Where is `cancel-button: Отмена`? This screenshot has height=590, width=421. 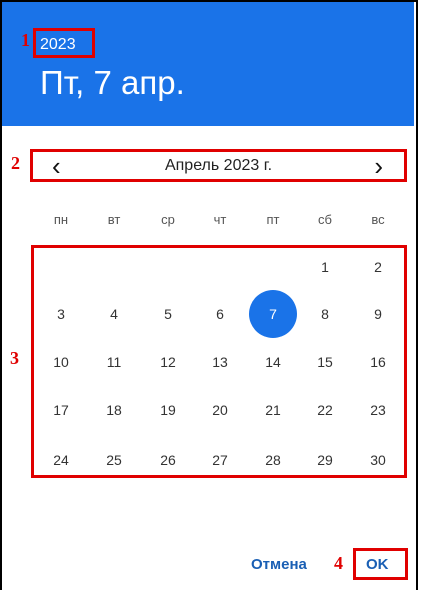
cancel-button: Отмена is located at coordinates (279, 564).